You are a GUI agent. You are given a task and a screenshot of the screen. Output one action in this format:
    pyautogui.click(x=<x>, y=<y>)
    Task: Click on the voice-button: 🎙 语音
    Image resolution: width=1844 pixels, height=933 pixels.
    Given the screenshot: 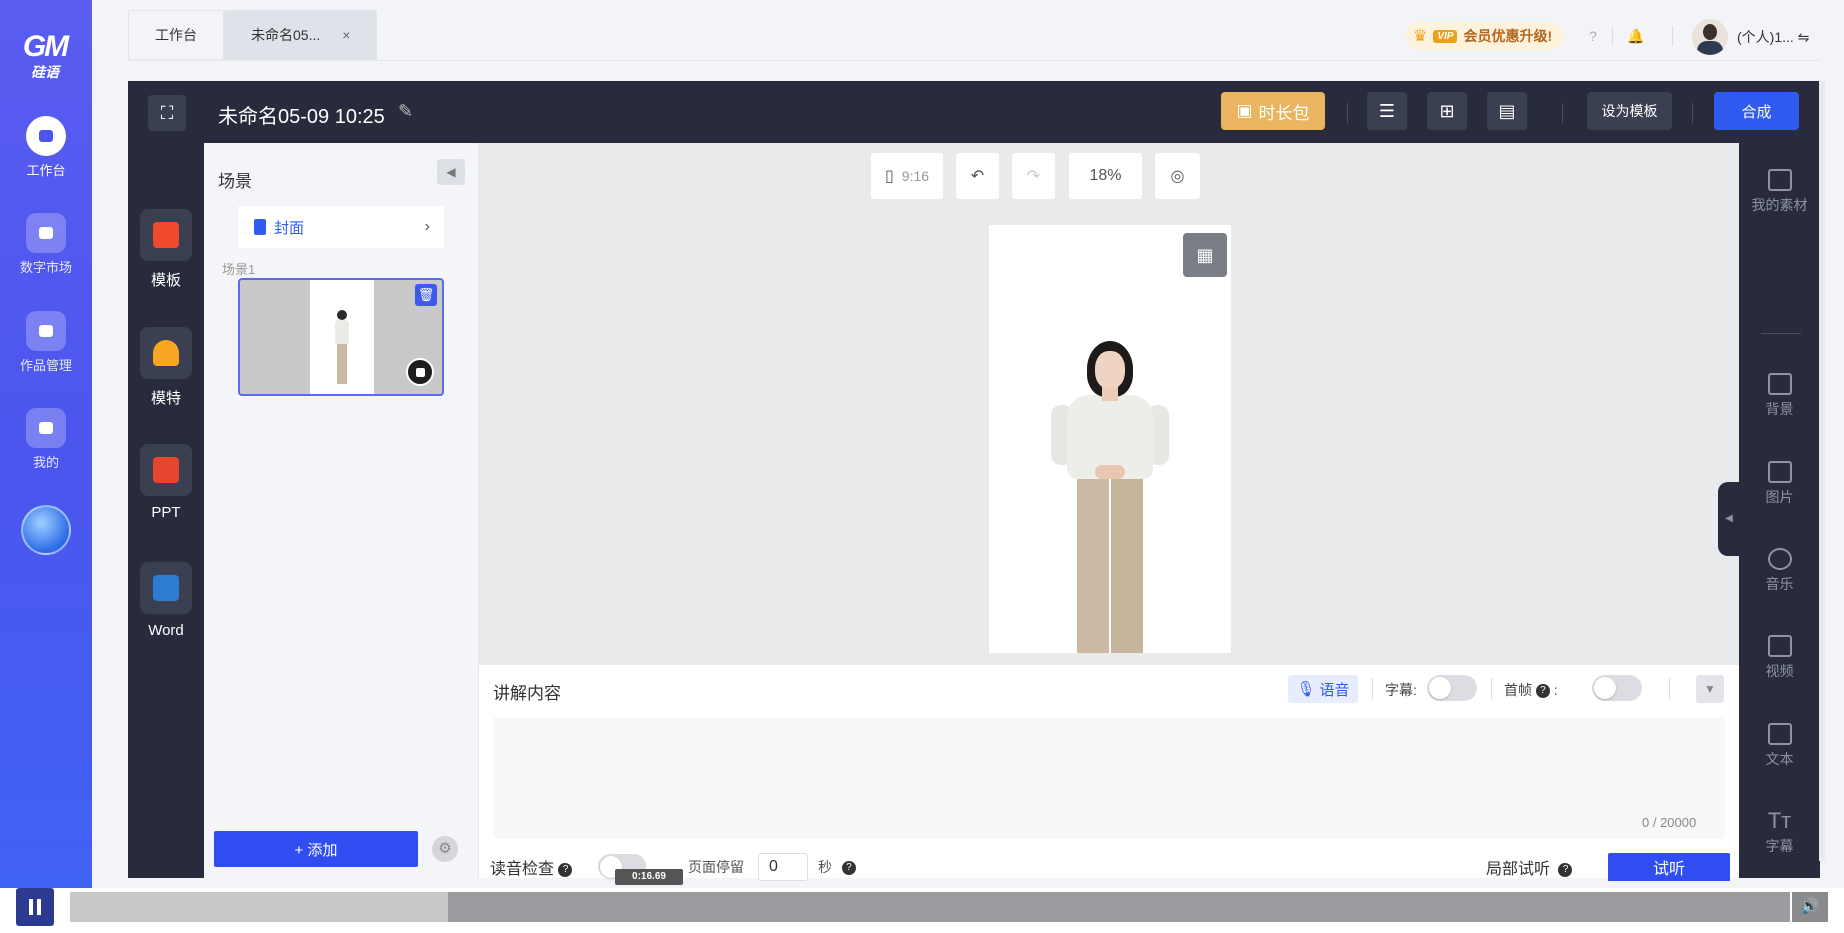 What is the action you would take?
    pyautogui.click(x=1323, y=689)
    